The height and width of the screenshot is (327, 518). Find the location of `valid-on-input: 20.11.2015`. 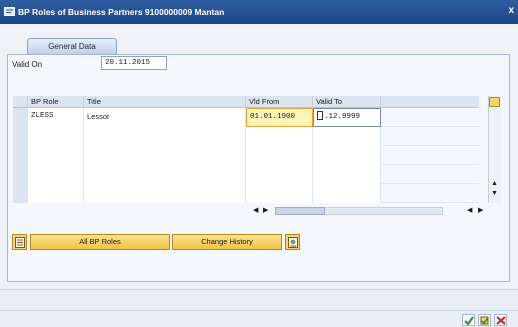

valid-on-input: 20.11.2015 is located at coordinates (134, 63).